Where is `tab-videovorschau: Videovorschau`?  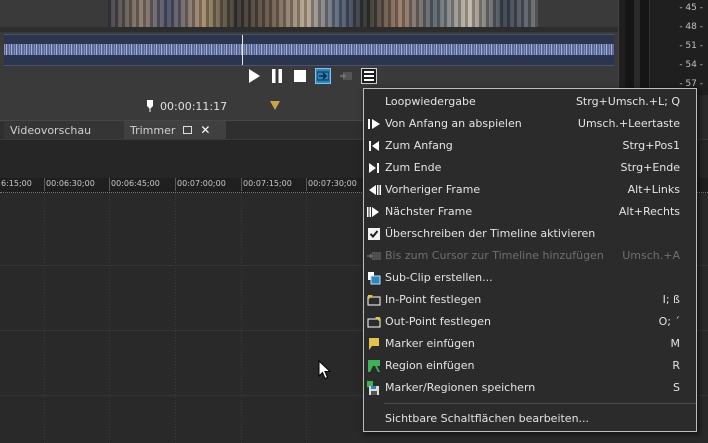
tab-videovorschau: Videovorschau is located at coordinates (66, 130).